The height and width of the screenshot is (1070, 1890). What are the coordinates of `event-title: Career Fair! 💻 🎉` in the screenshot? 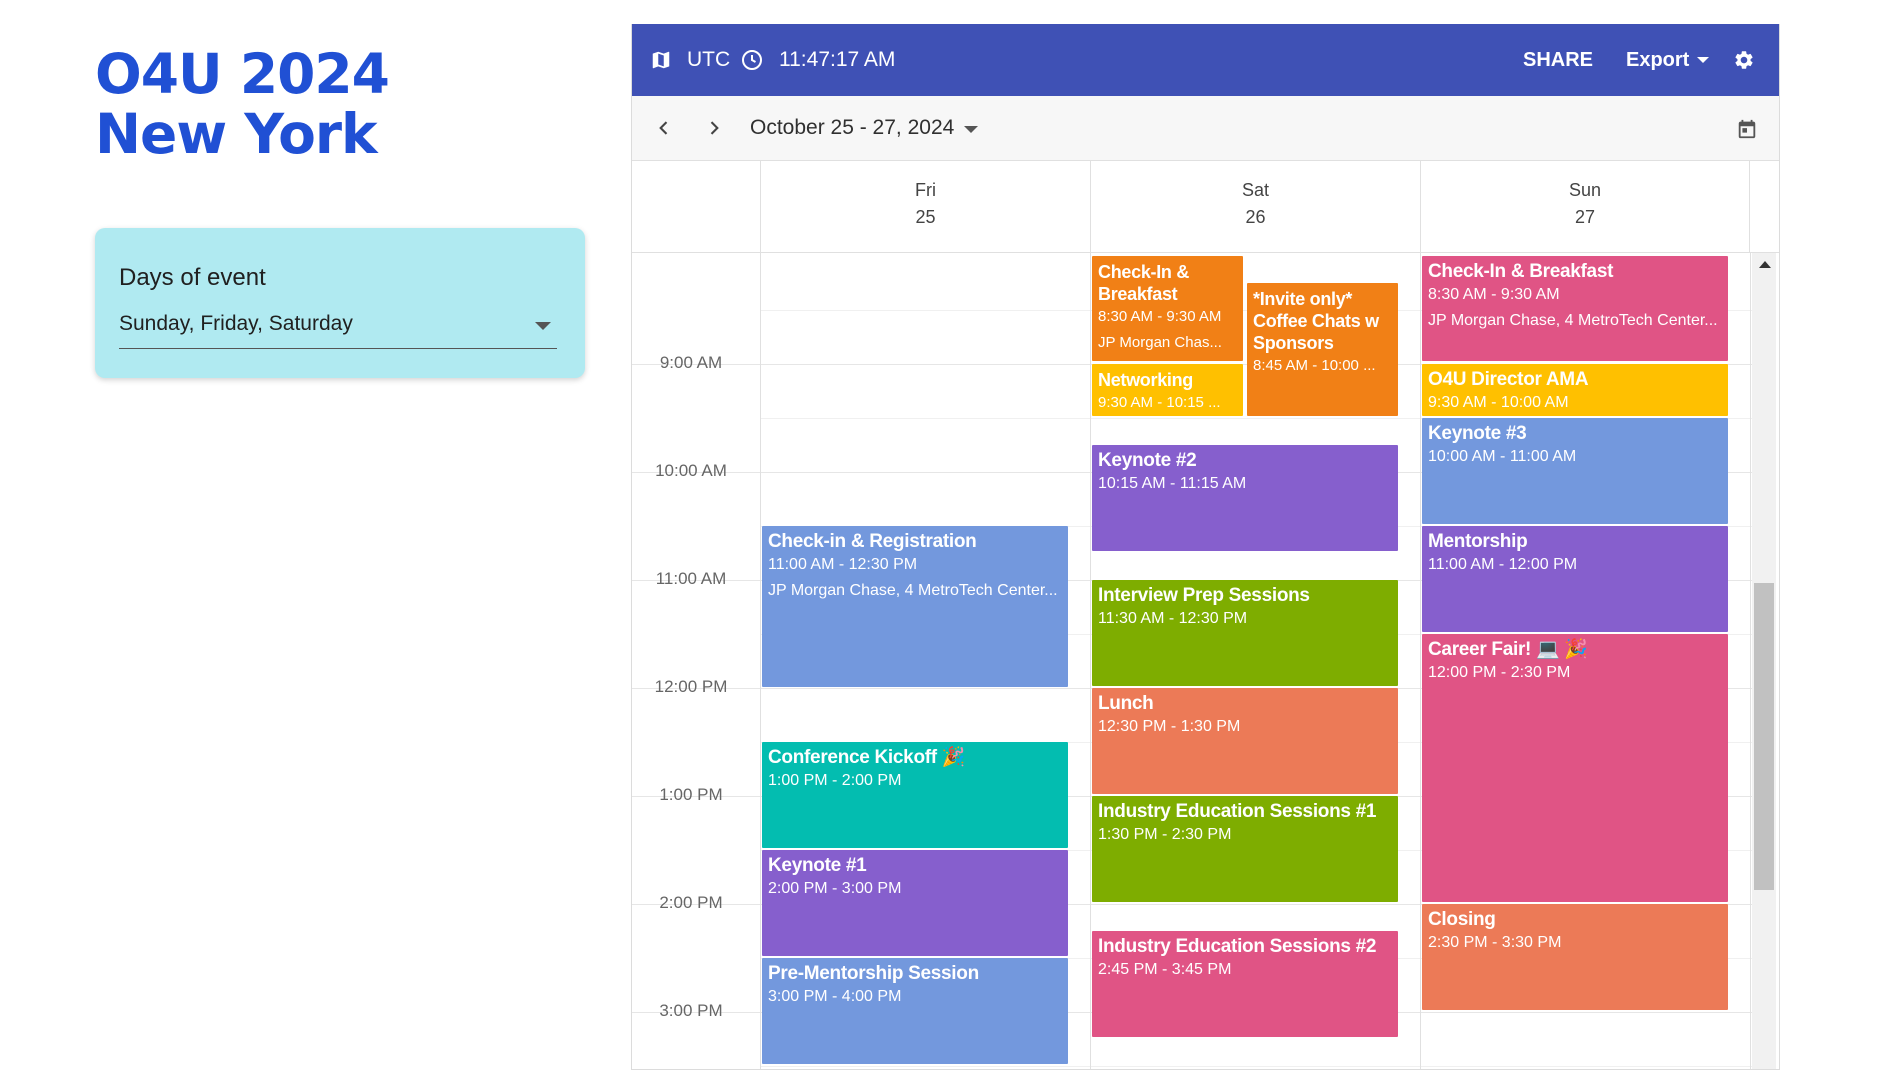 It's located at (1508, 649).